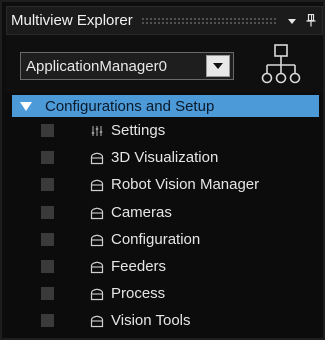 The image size is (325, 340). I want to click on tree-node-label: Configurations and Setup, so click(130, 106).